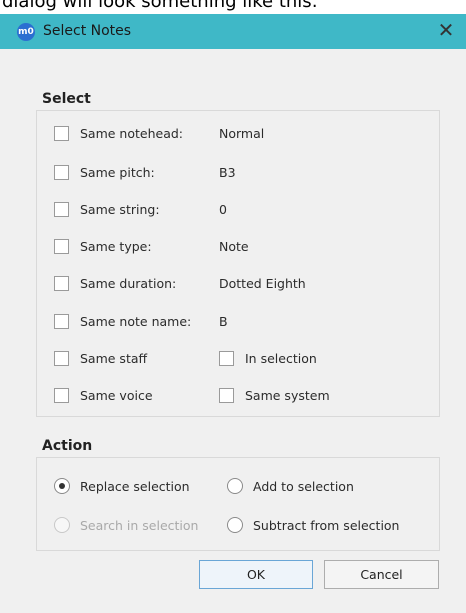 The height and width of the screenshot is (613, 466). I want to click on same-system-checkbox, so click(226, 395).